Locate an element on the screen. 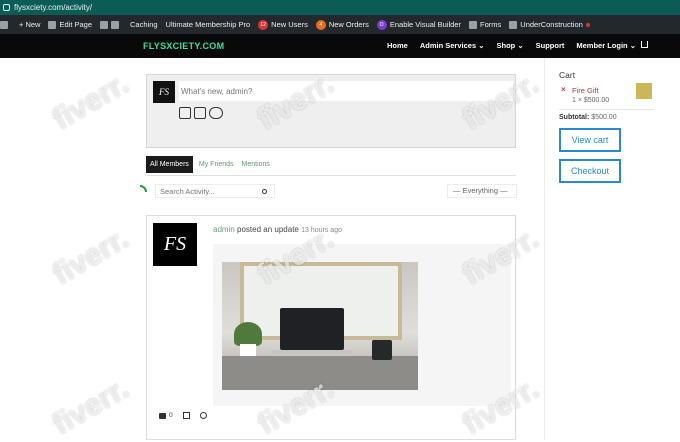 The height and width of the screenshot is (442, 680). cart-subtotal: Subtotal: $500.00 is located at coordinates (588, 117).